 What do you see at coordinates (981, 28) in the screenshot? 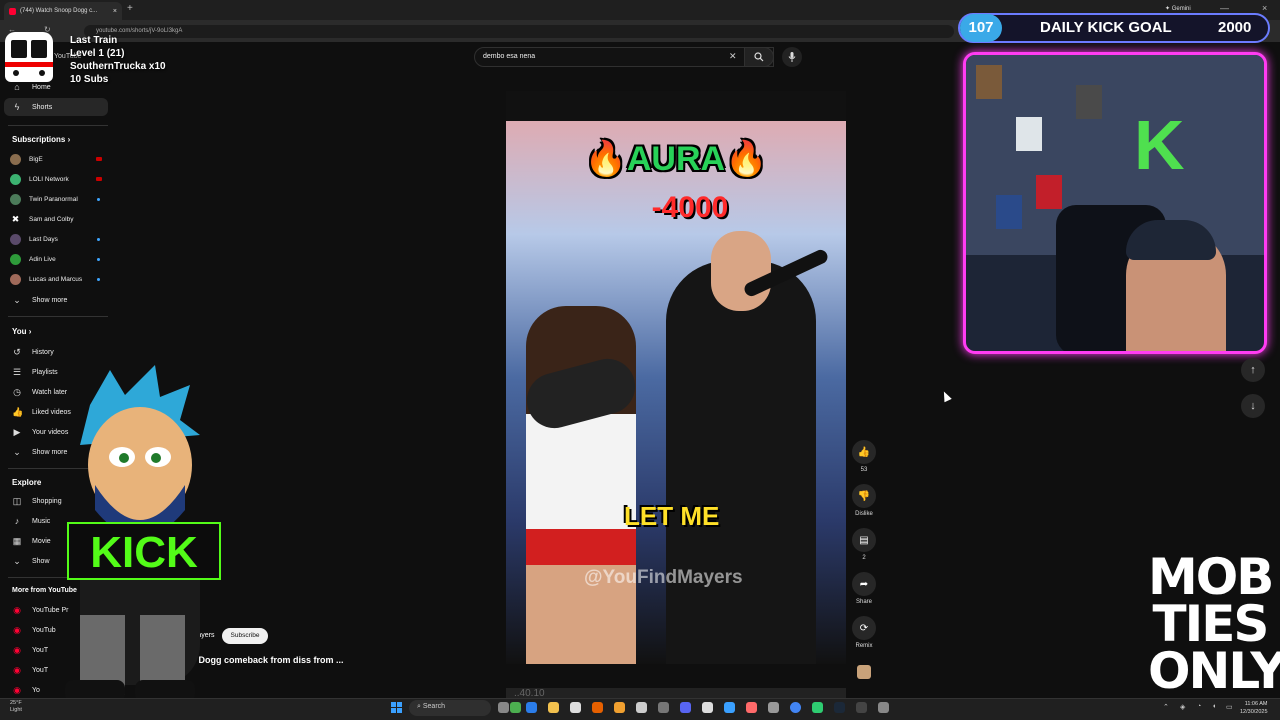
I see `kick-goal-count: 107` at bounding box center [981, 28].